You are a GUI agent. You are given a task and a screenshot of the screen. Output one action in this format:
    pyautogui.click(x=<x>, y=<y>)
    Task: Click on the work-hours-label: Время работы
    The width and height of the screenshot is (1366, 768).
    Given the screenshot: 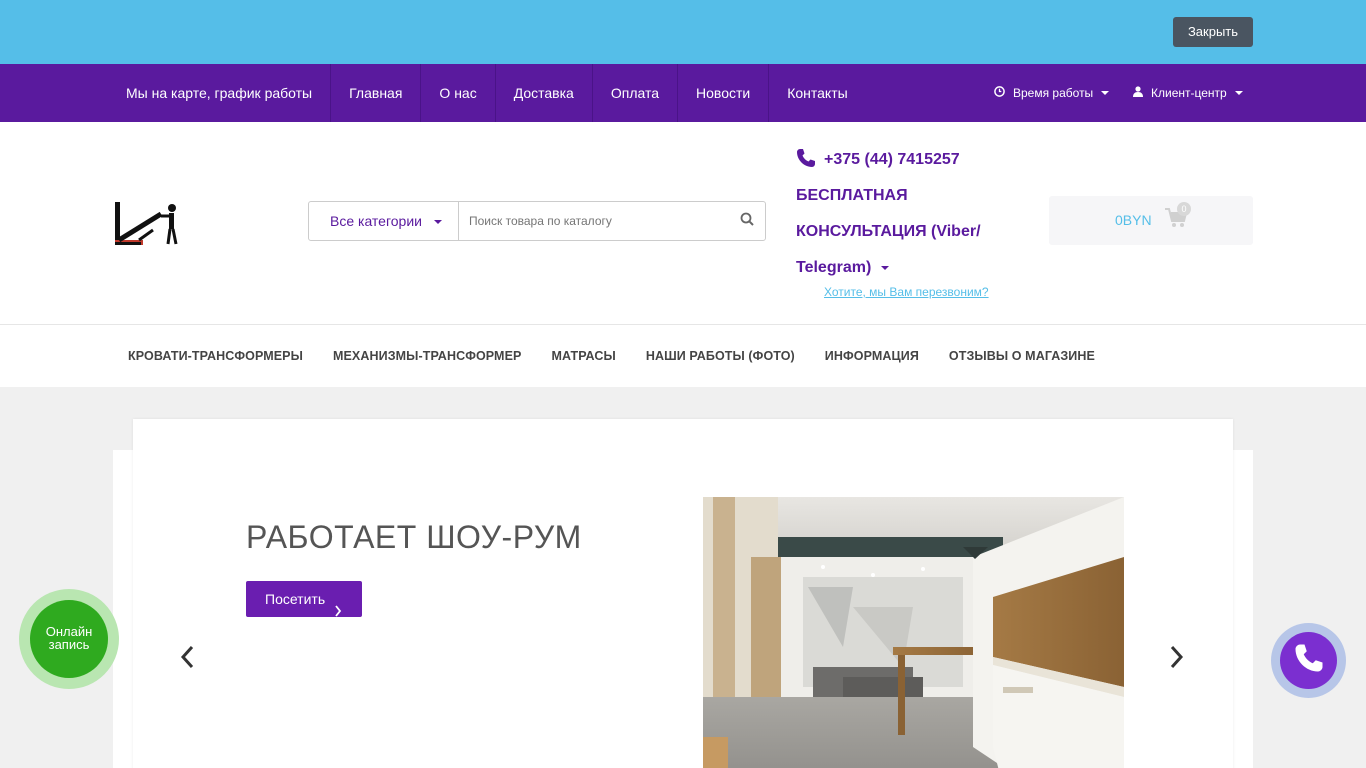 What is the action you would take?
    pyautogui.click(x=1053, y=93)
    